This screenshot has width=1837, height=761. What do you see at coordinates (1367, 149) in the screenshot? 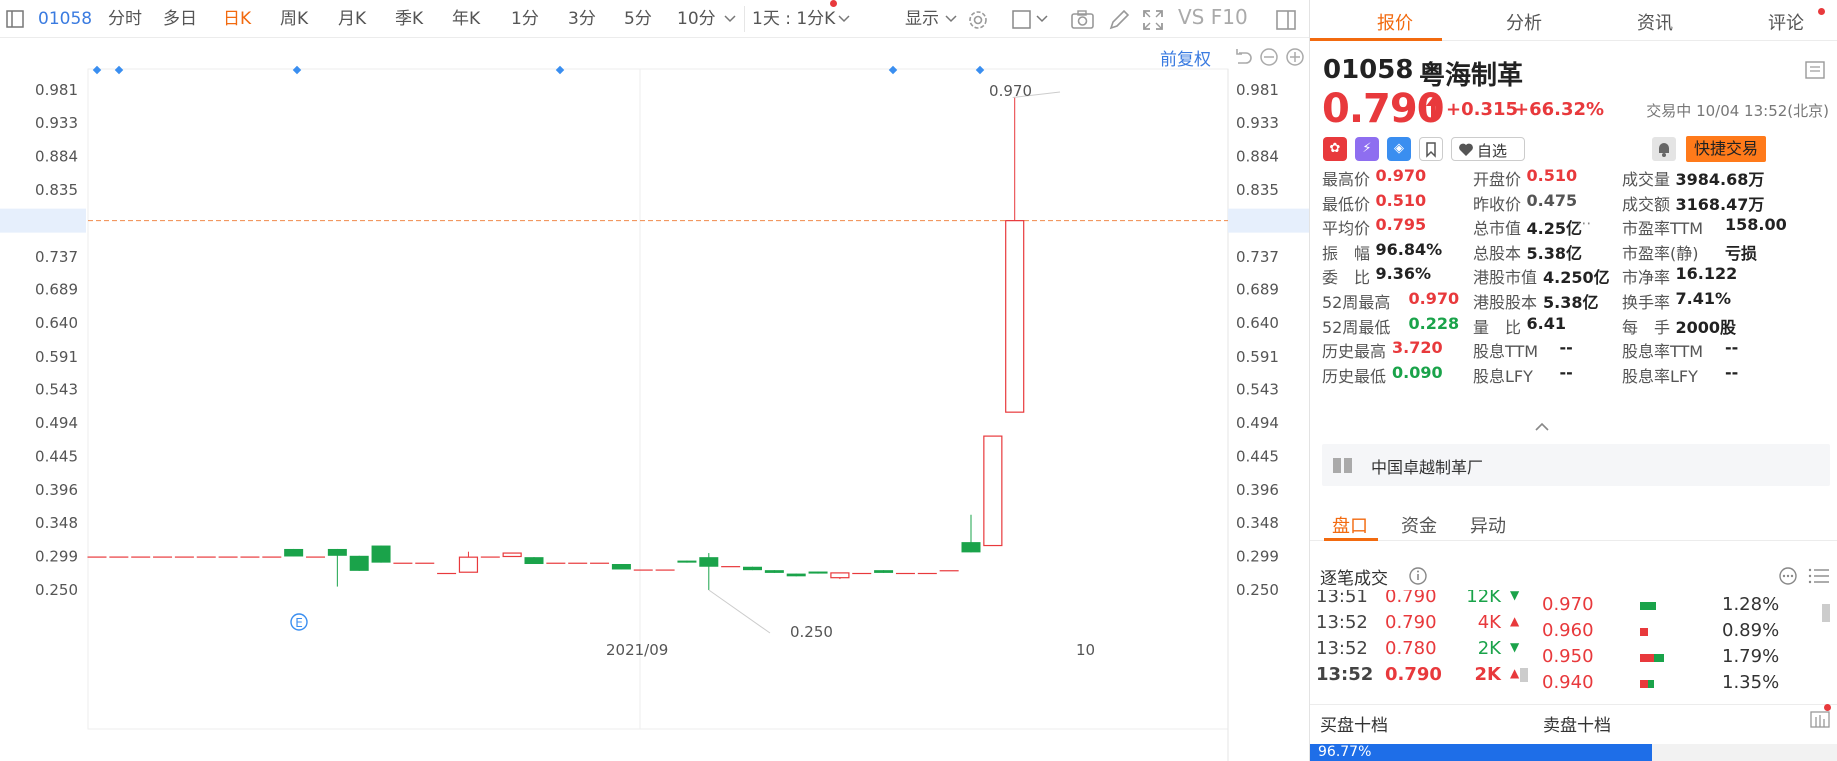
I see `lightning-icon: ⚡` at bounding box center [1367, 149].